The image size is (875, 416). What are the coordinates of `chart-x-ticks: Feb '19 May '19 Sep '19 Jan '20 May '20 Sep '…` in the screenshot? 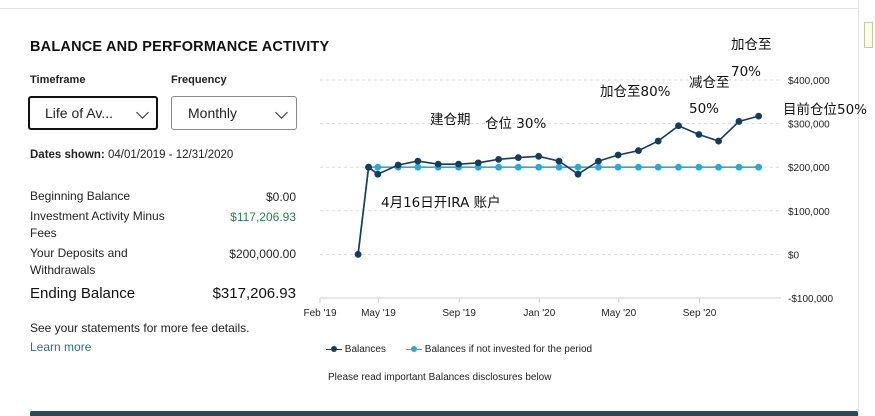 It's located at (510, 308).